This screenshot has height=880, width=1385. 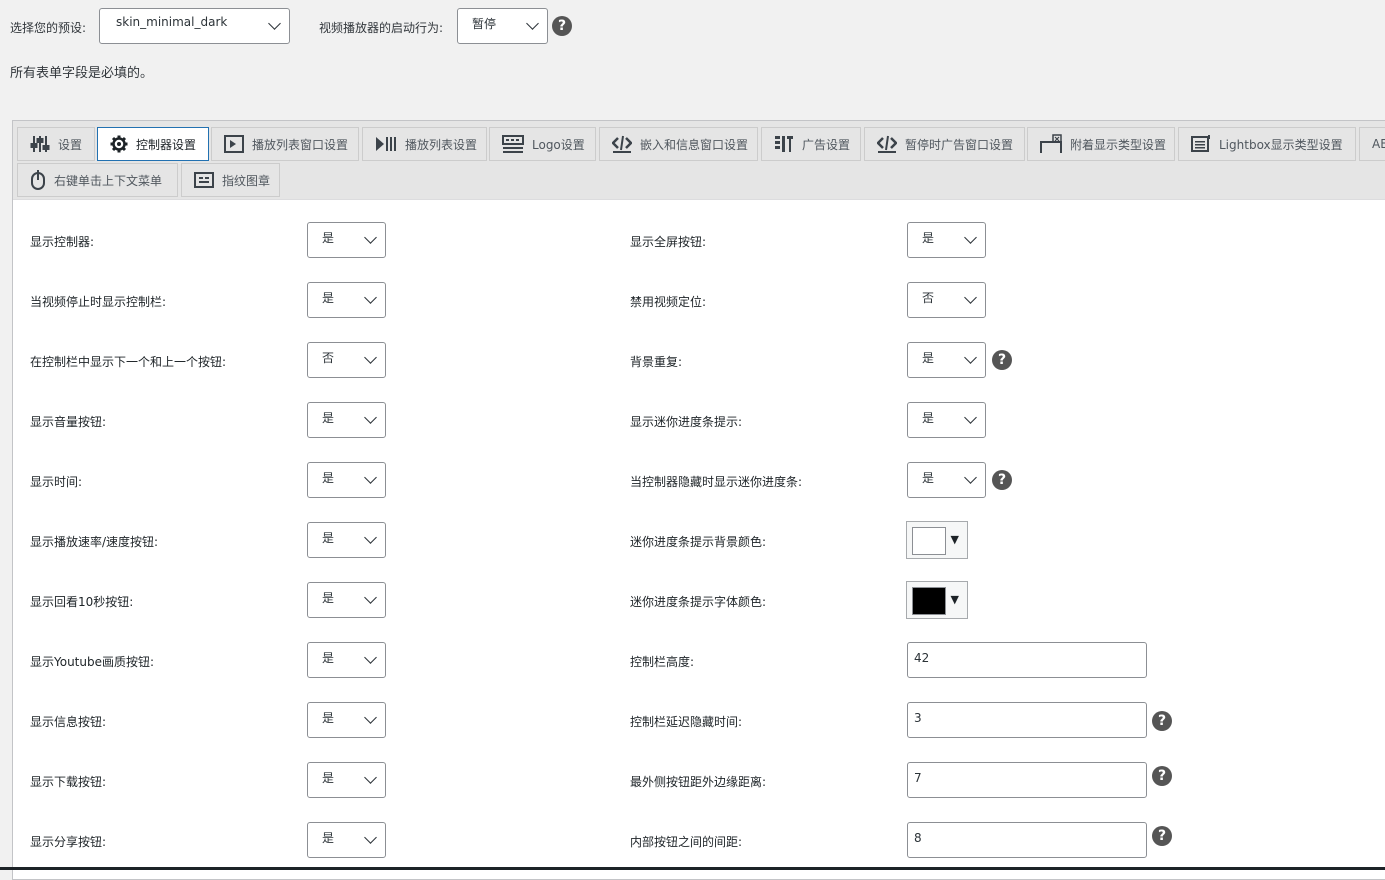 What do you see at coordinates (946, 300) in the screenshot?
I see `disable-seek-select: 否` at bounding box center [946, 300].